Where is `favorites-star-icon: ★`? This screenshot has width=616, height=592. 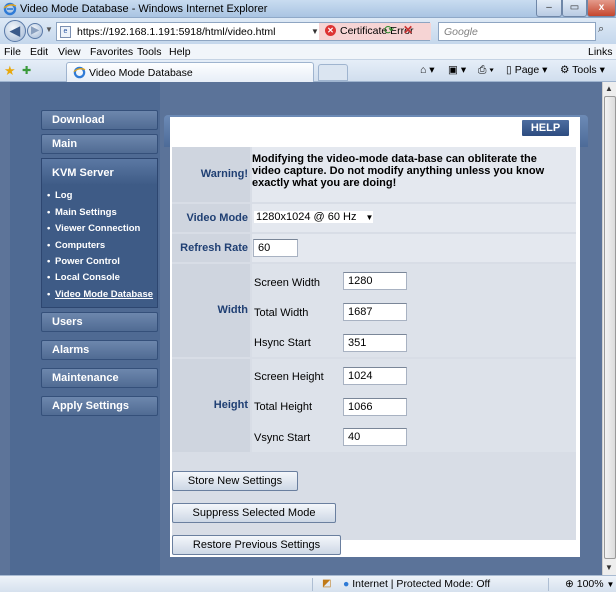
favorites-star-icon: ★ is located at coordinates (10, 71).